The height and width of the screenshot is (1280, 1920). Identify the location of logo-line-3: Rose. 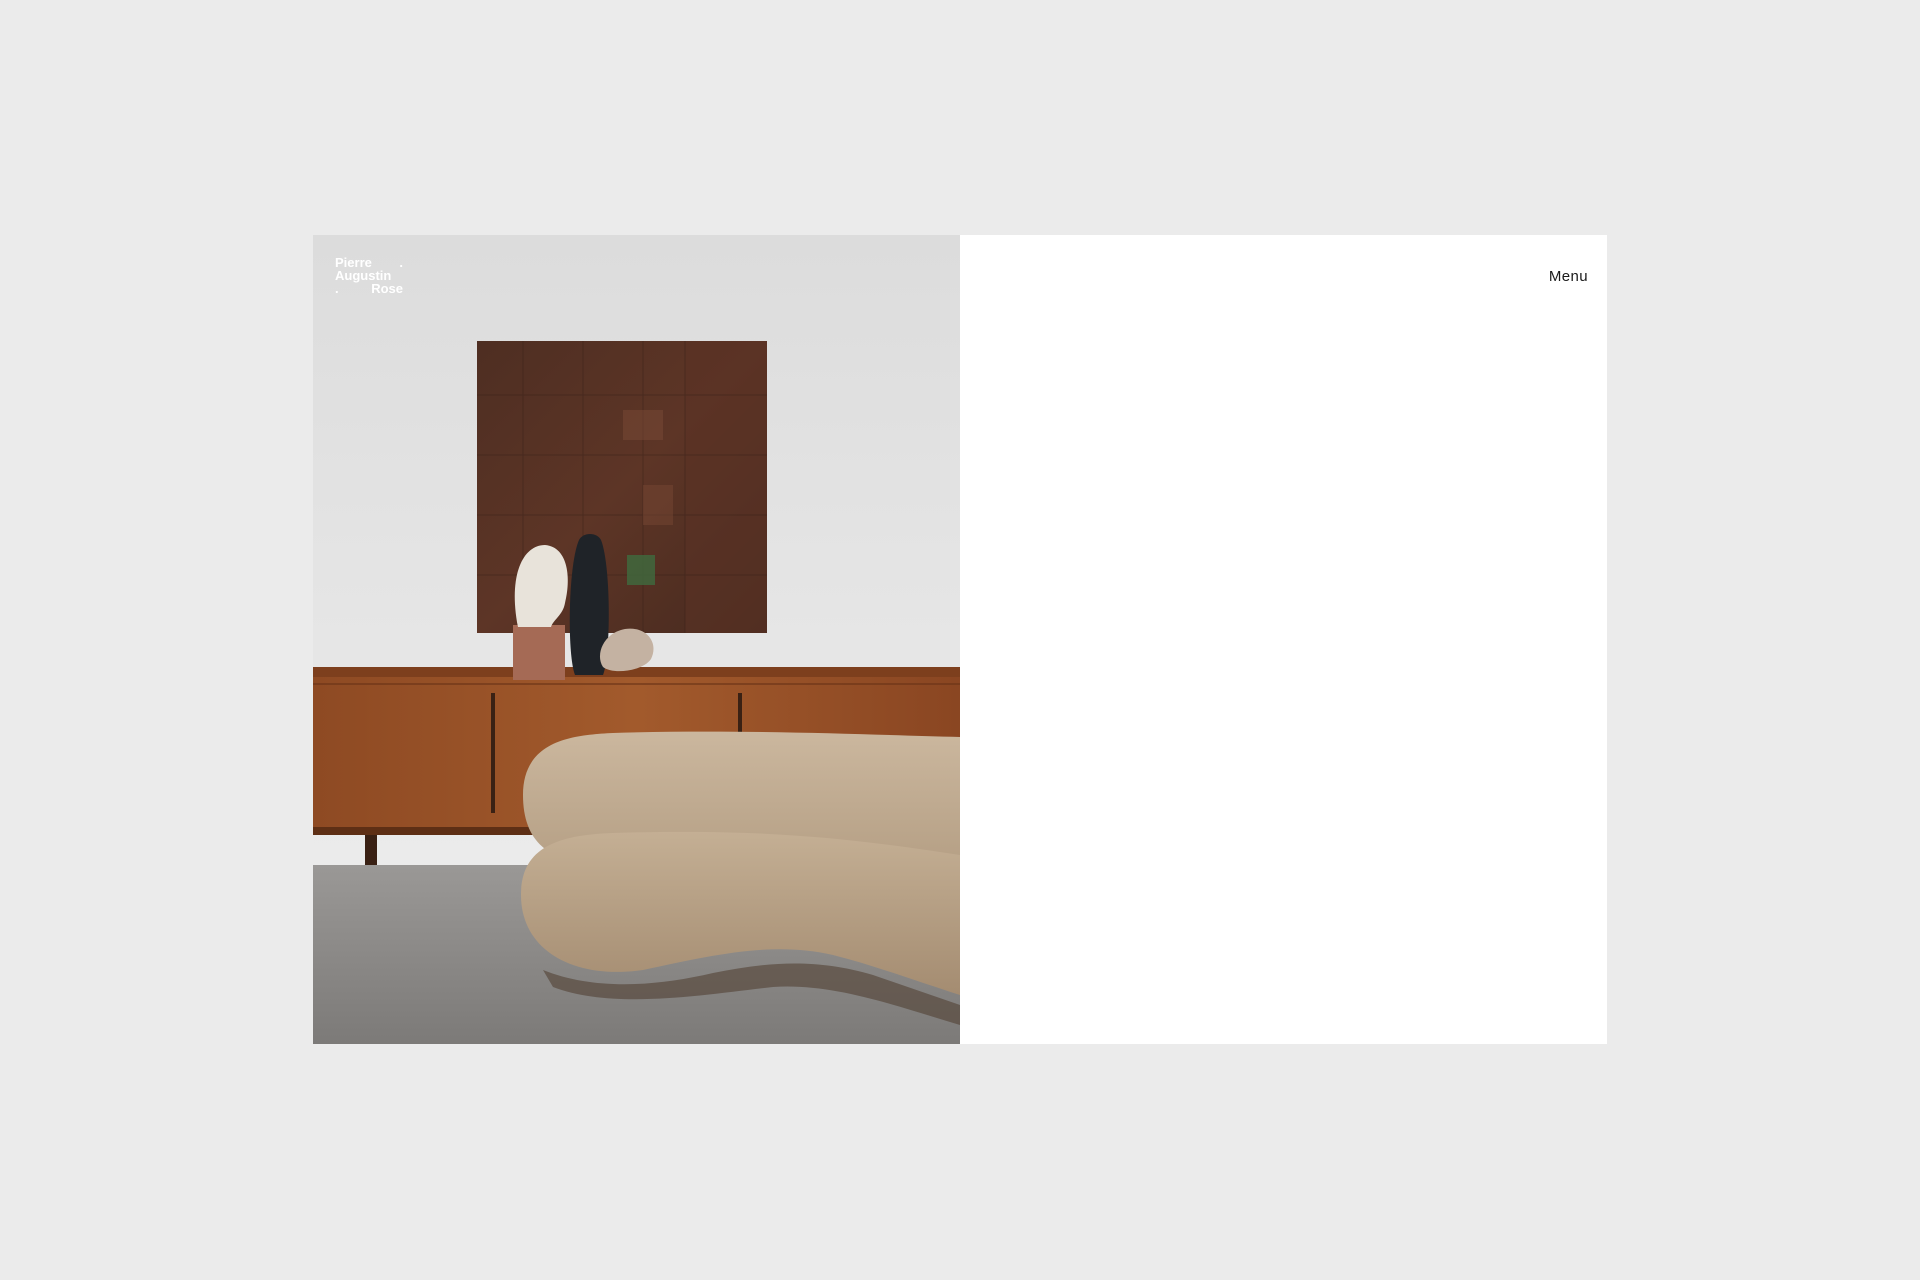
(387, 288).